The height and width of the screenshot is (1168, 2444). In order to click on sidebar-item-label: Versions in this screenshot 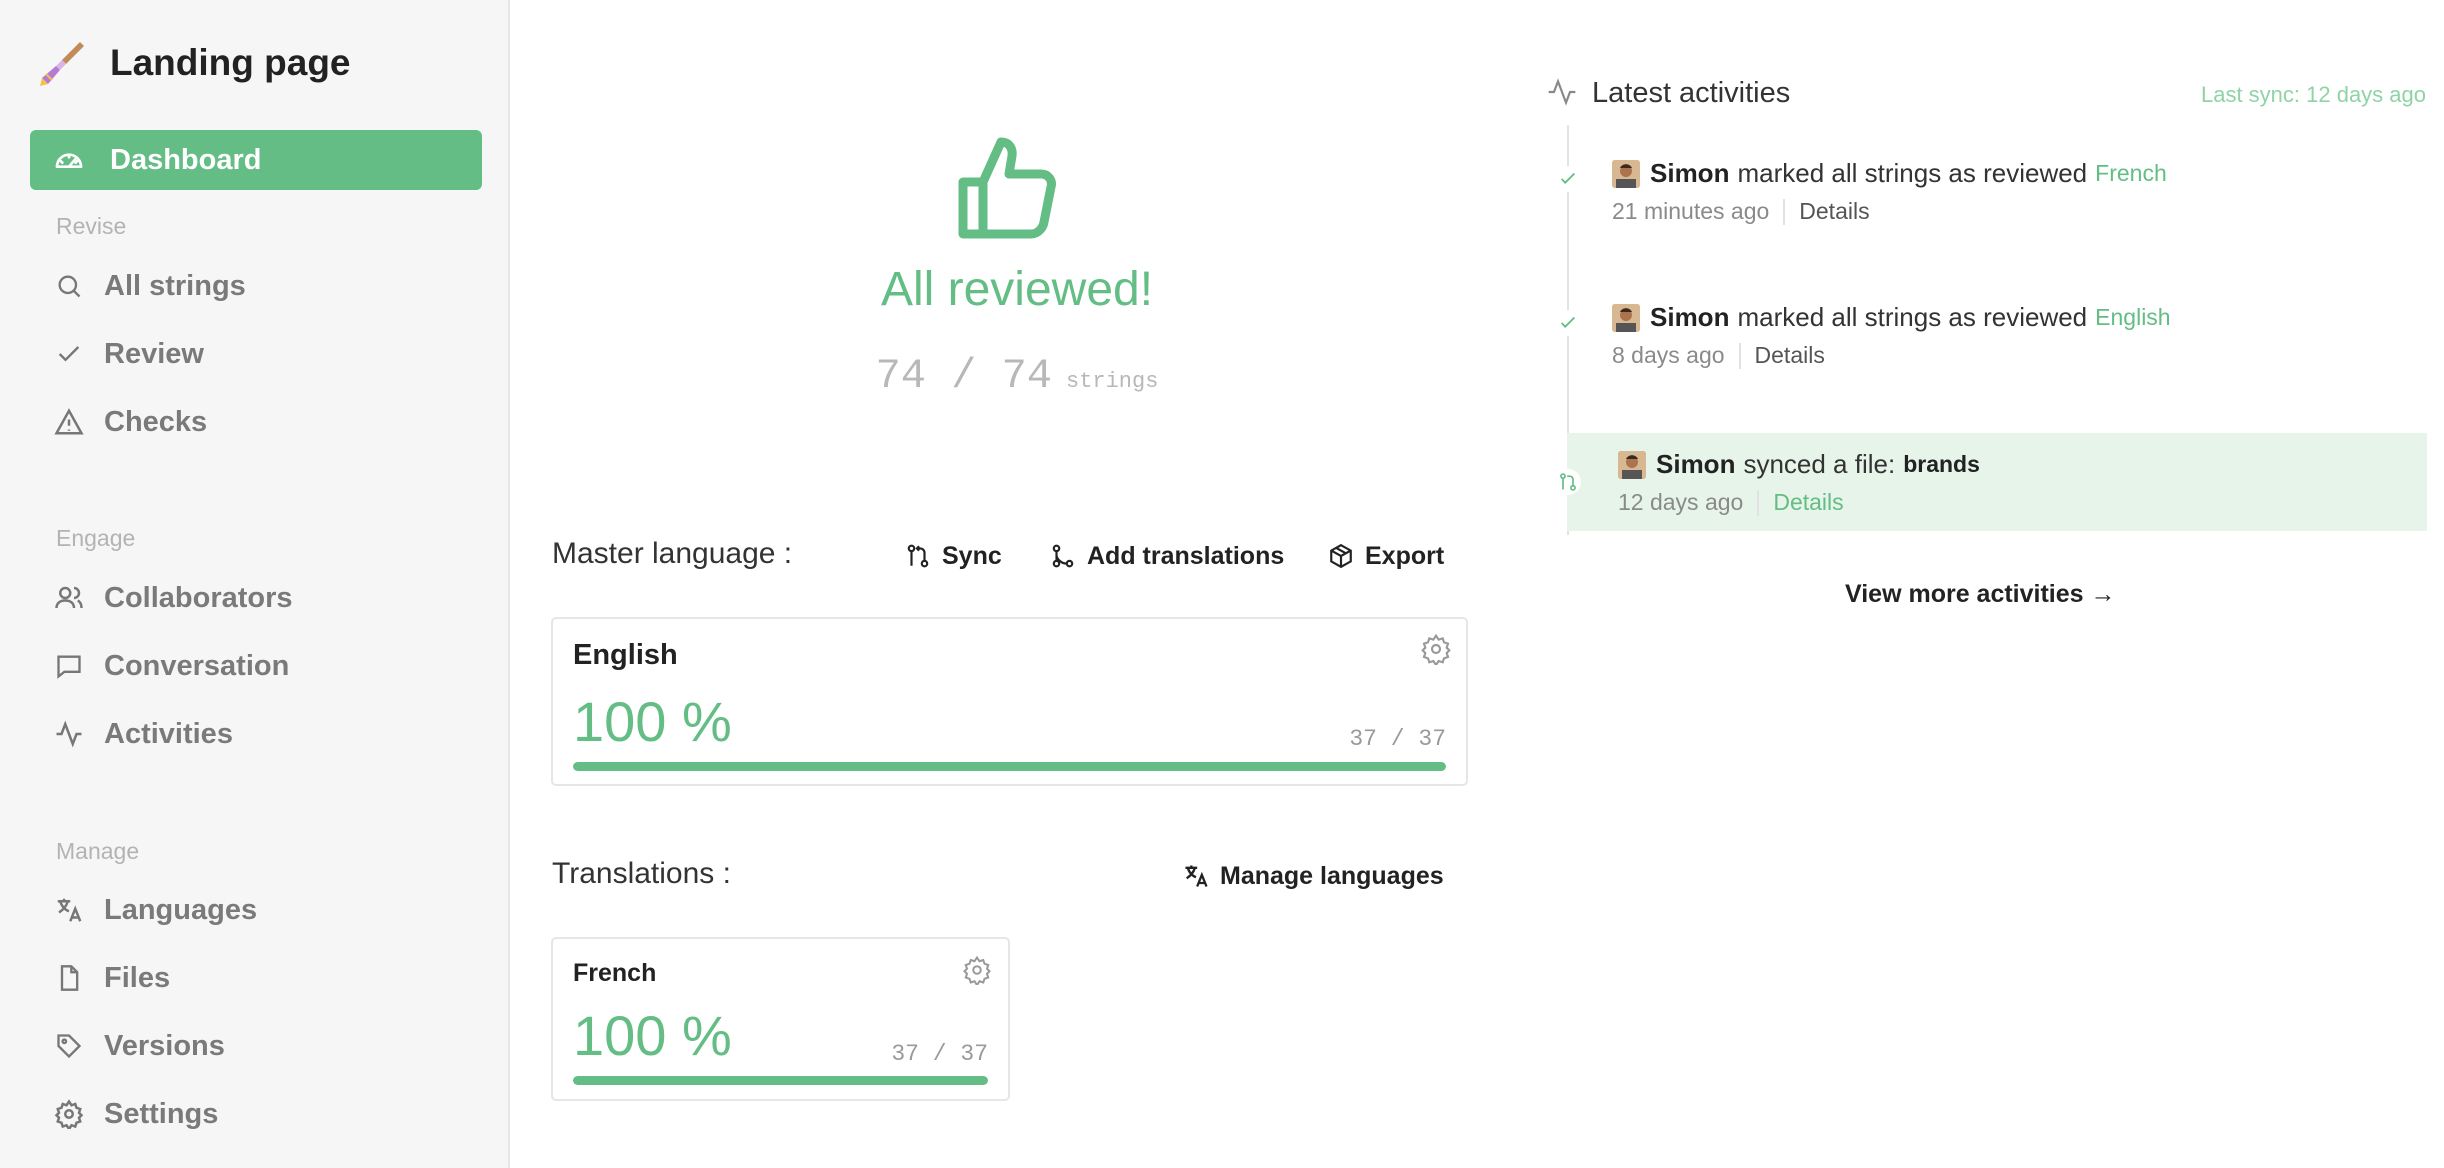, I will do `click(164, 1045)`.